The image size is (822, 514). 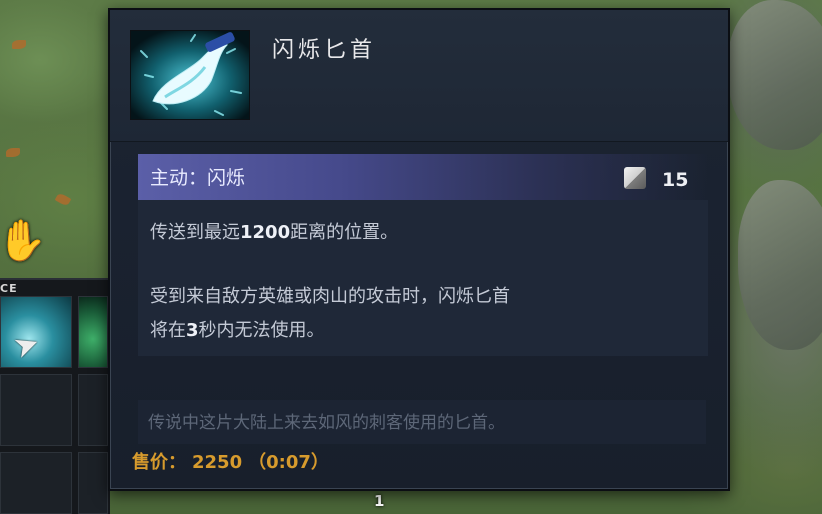 I want to click on hand-cursor-icon: ✋, so click(x=23, y=240).